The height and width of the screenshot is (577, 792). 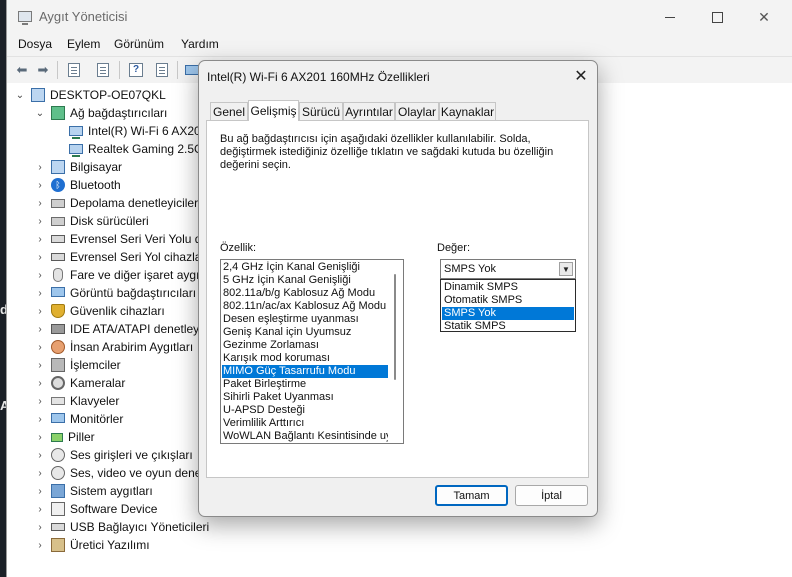 What do you see at coordinates (90, 221) in the screenshot?
I see `tree-category: › Disk sürücüleri` at bounding box center [90, 221].